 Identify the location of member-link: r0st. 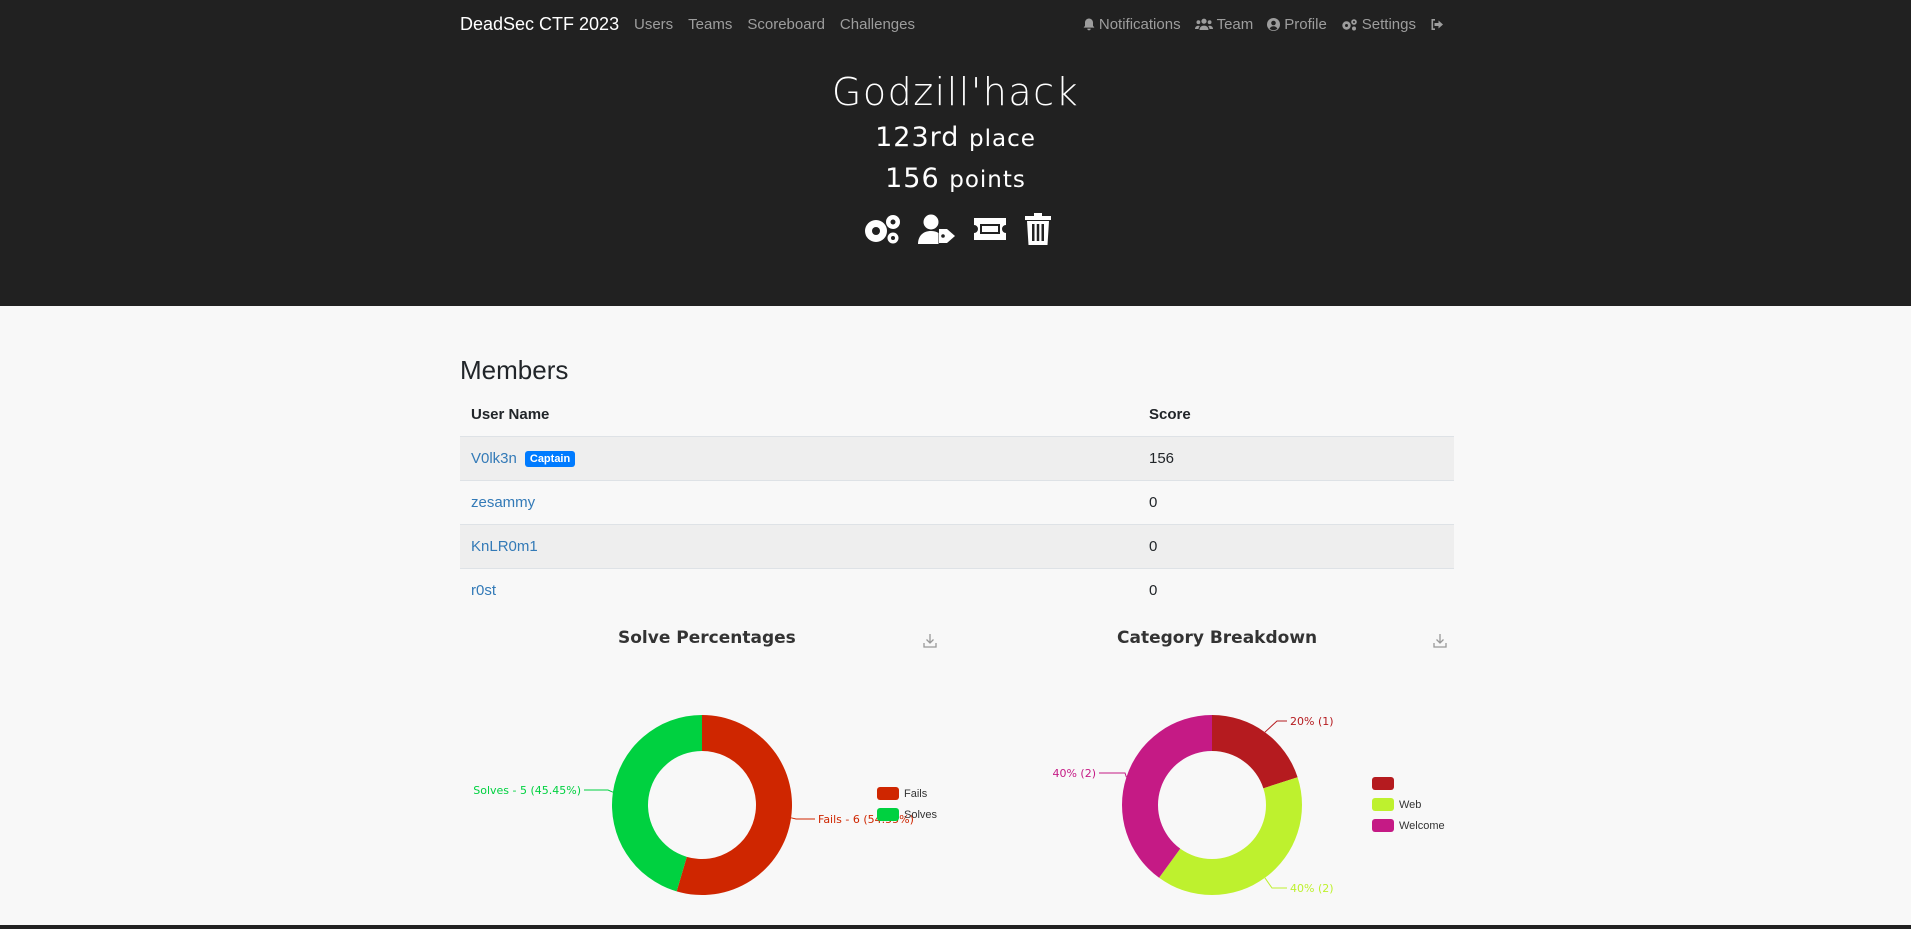
(483, 590).